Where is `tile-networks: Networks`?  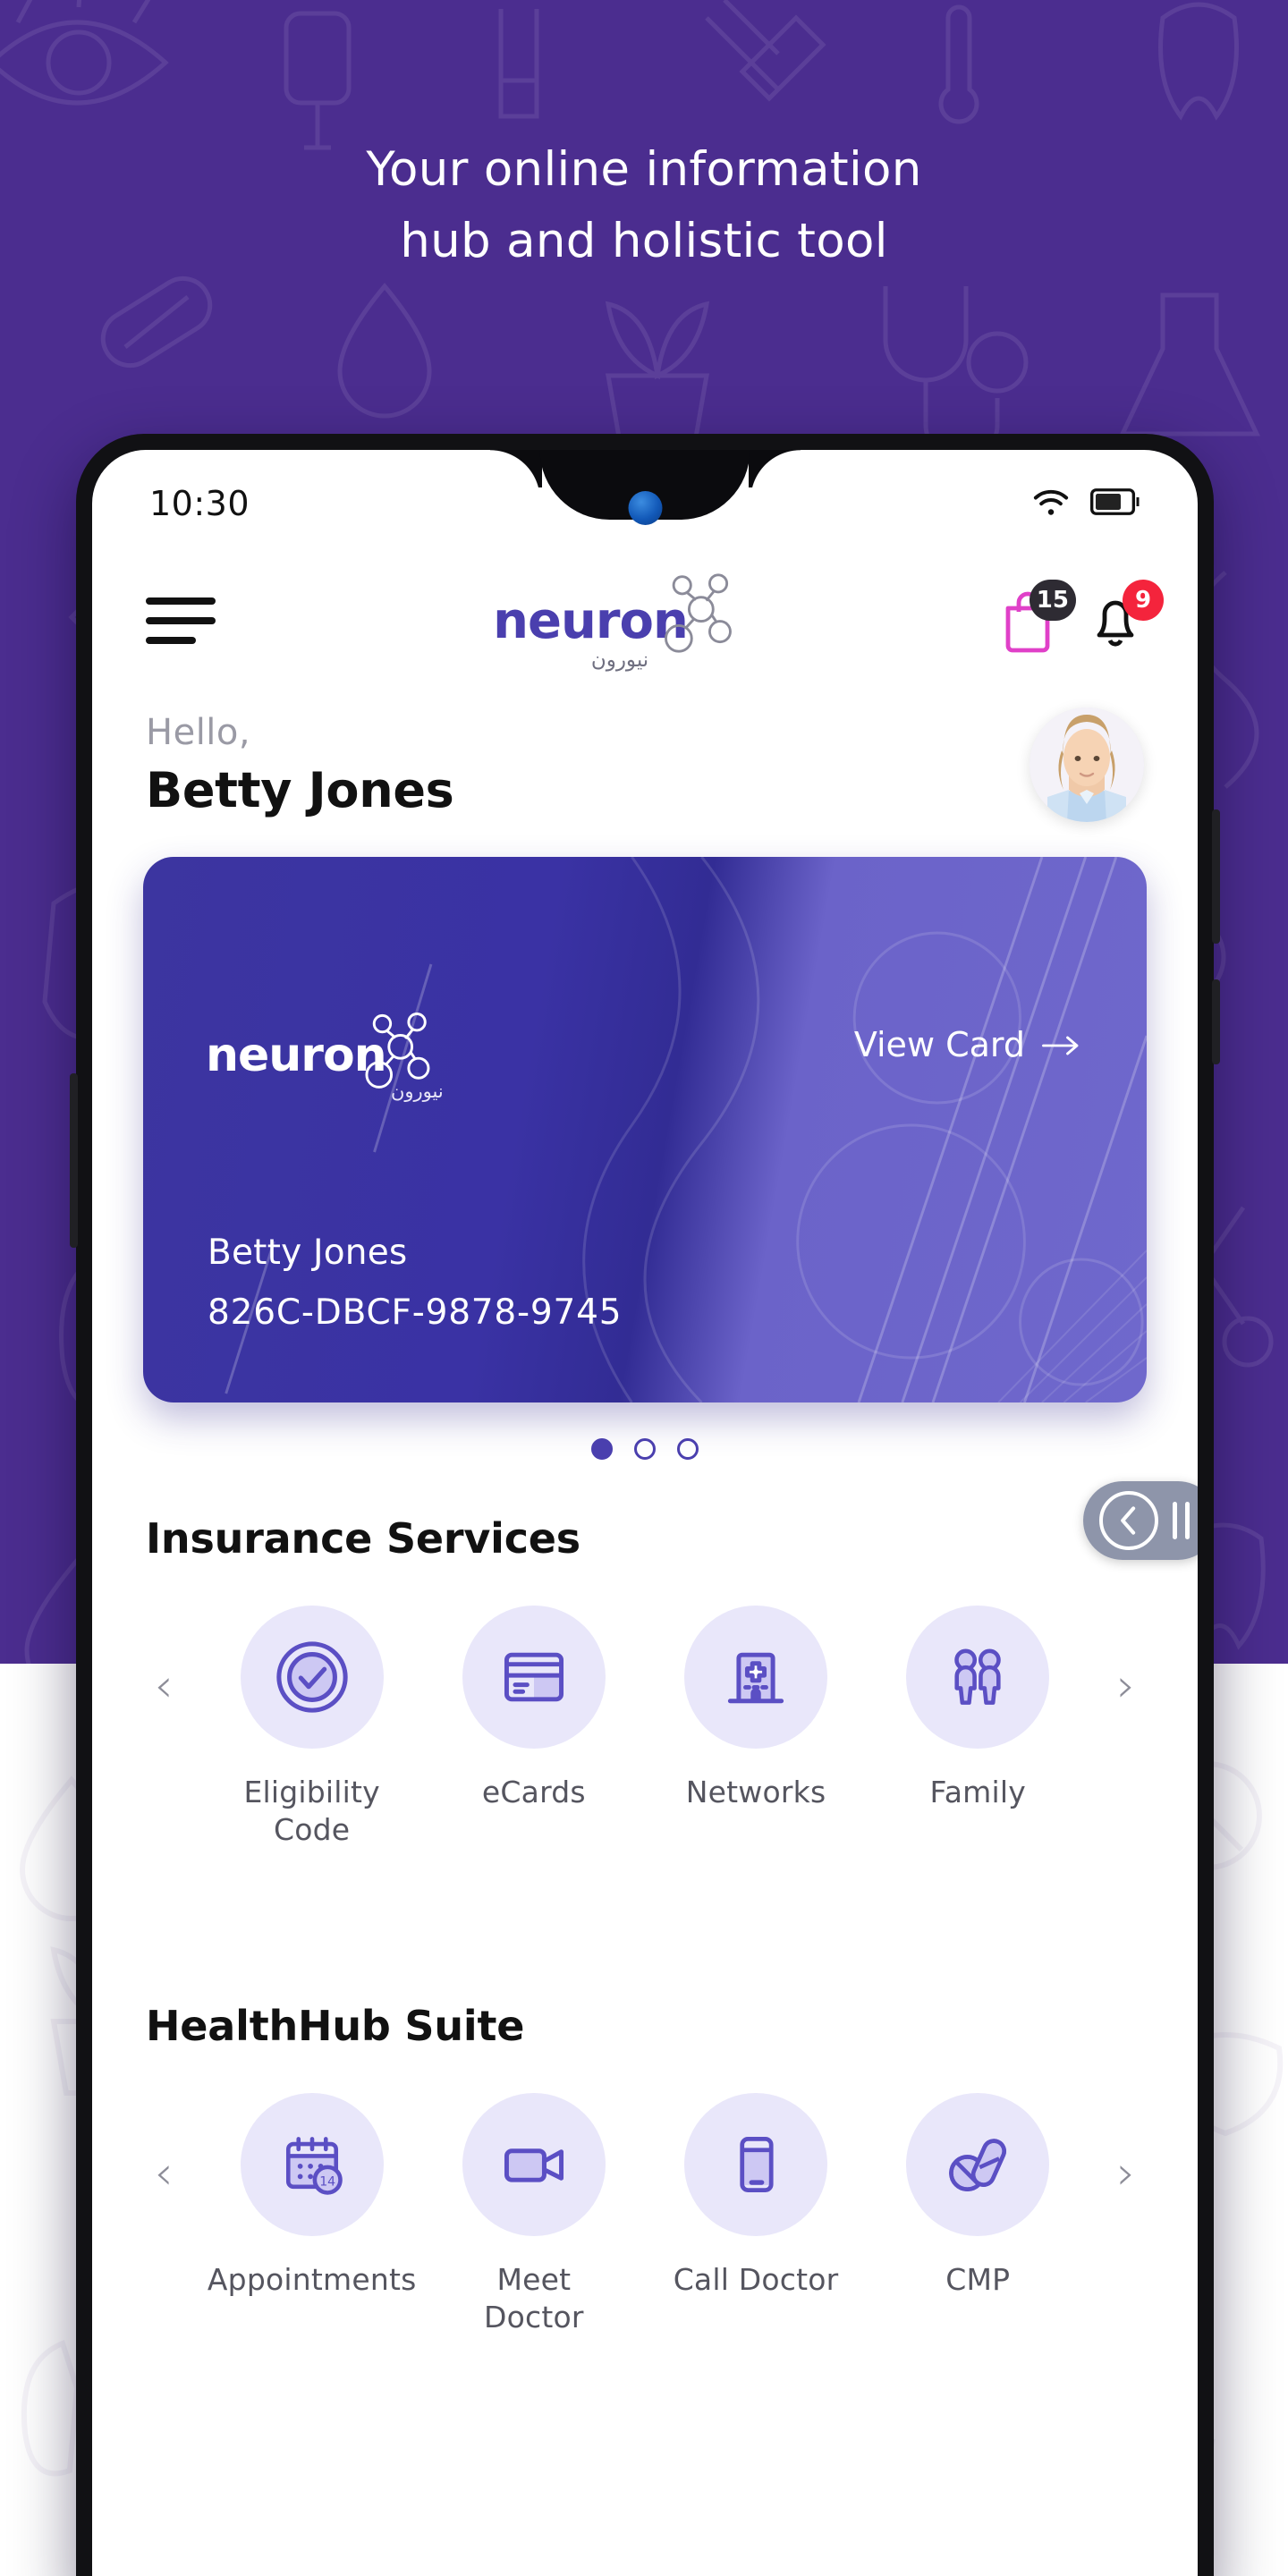 tile-networks: Networks is located at coordinates (756, 1708).